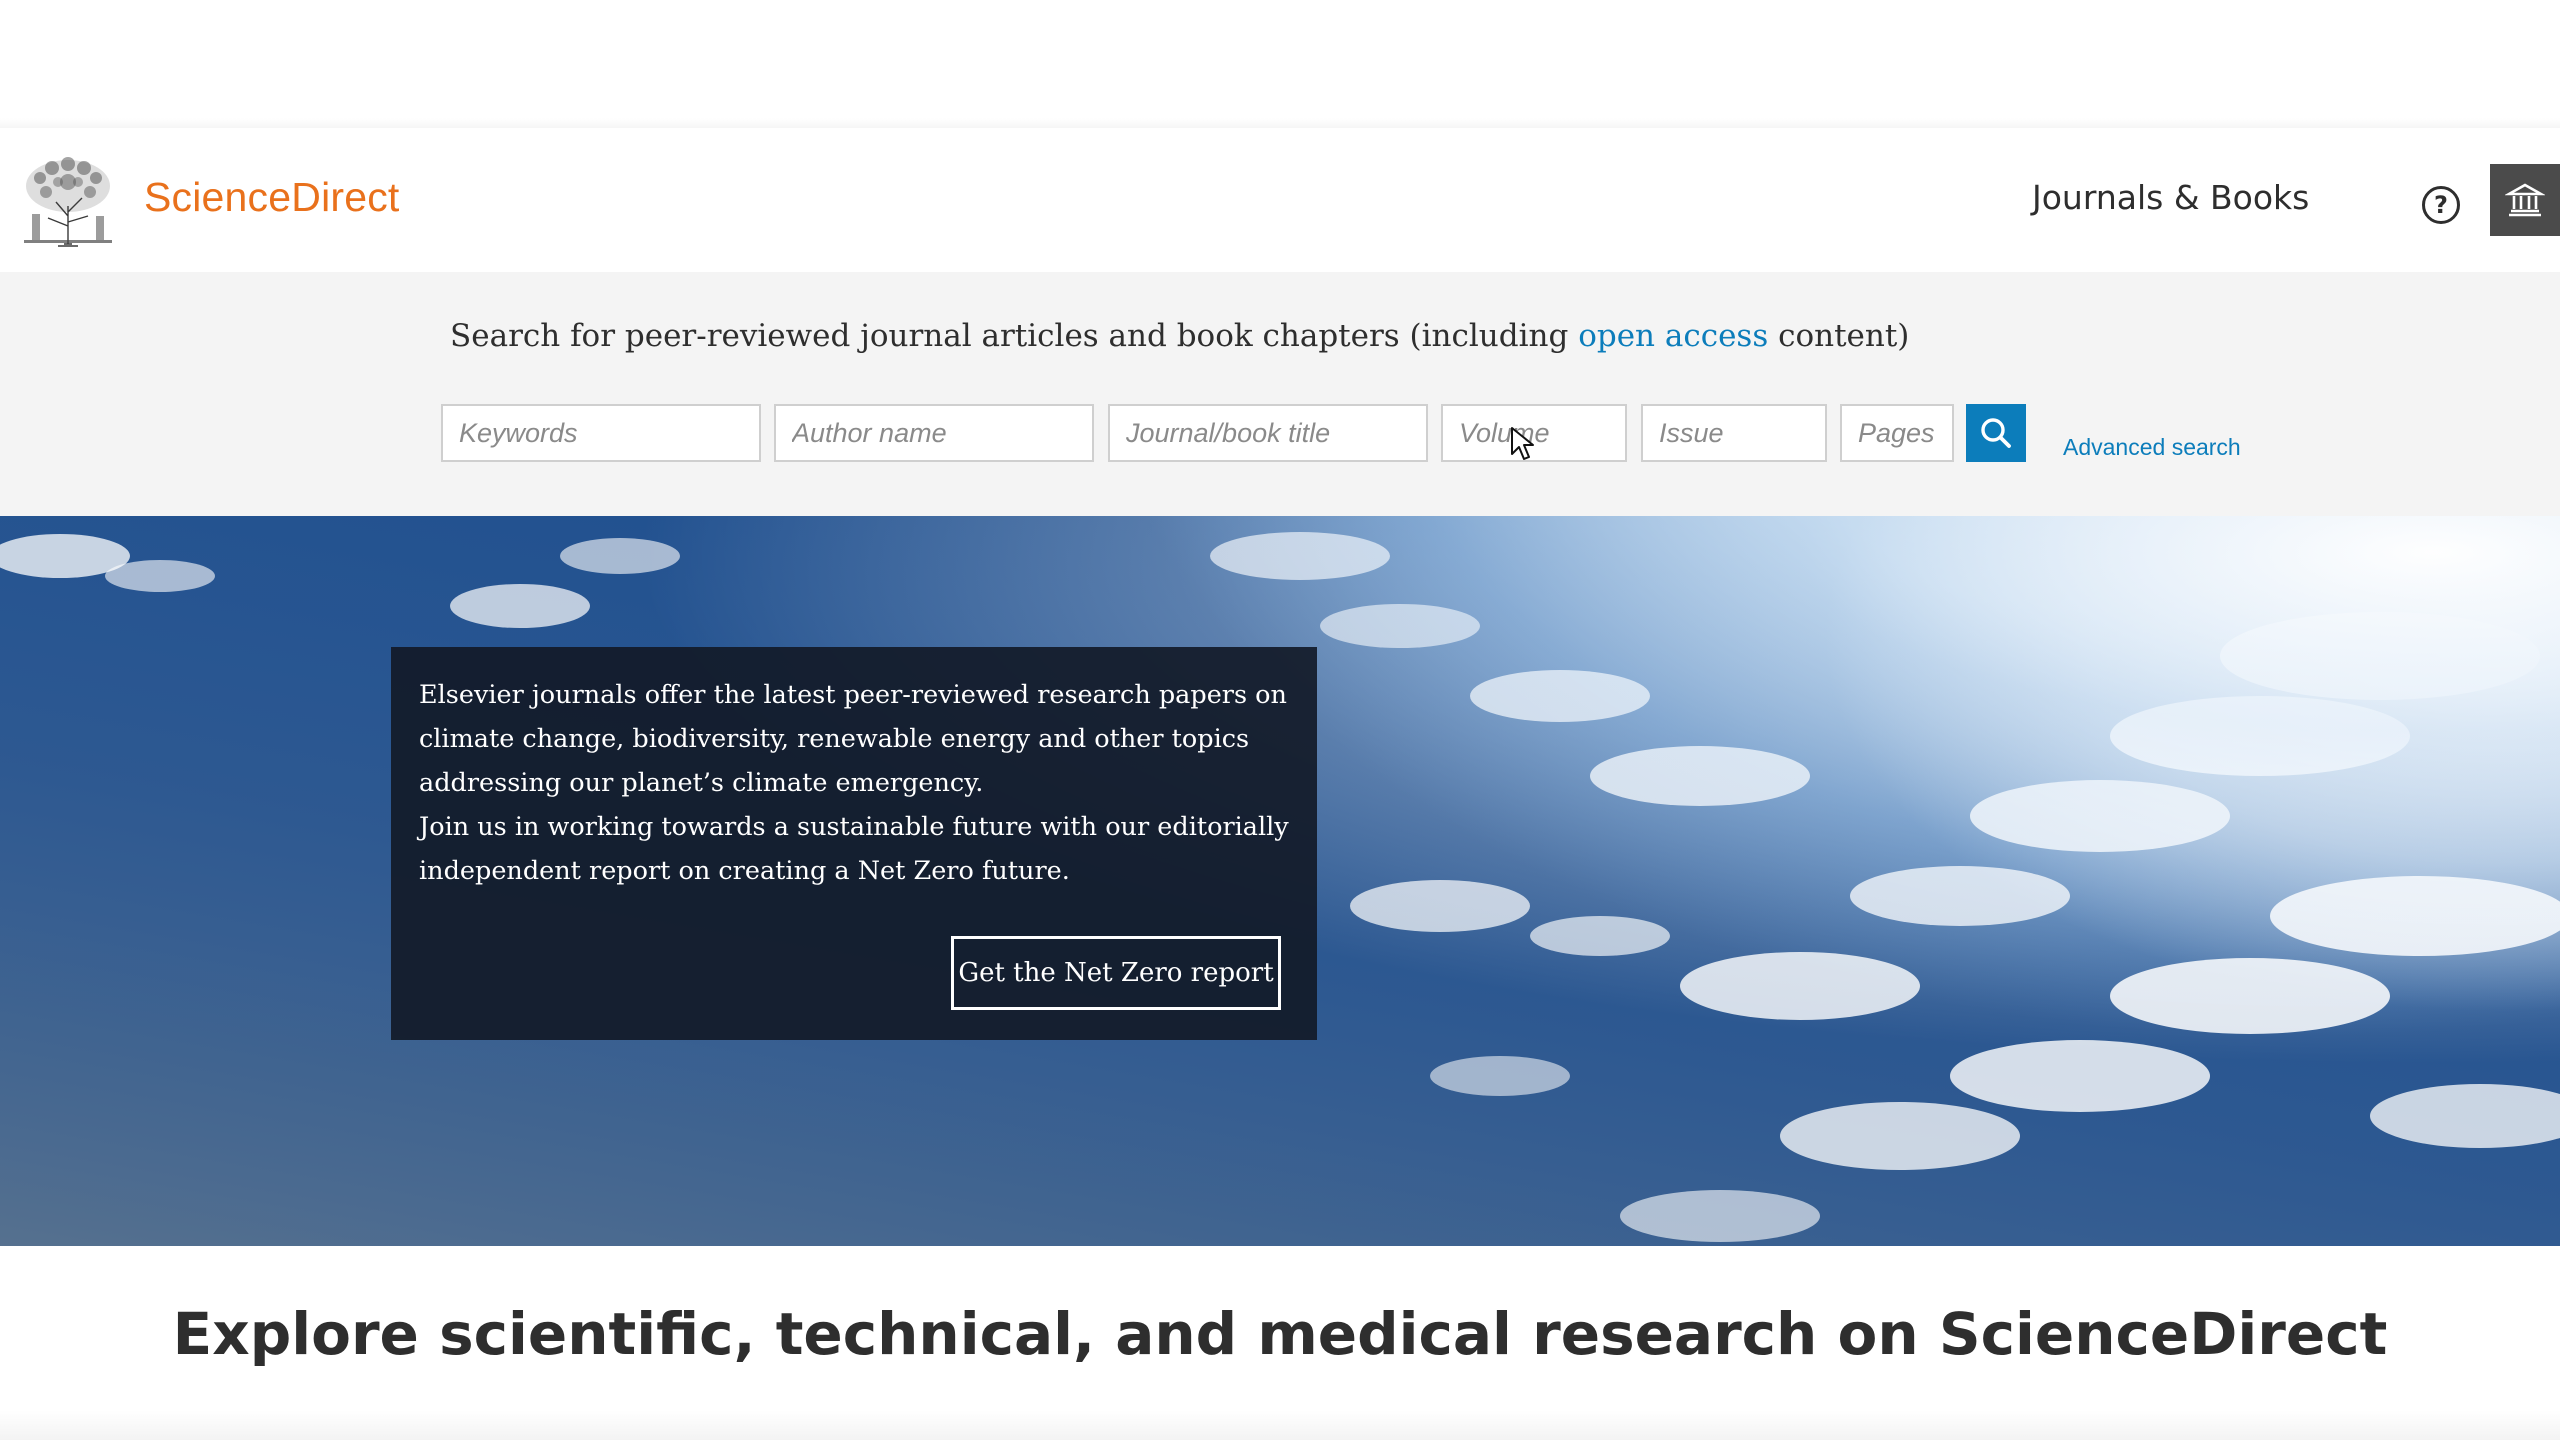  What do you see at coordinates (1280, 62) in the screenshot?
I see `browser-top-area` at bounding box center [1280, 62].